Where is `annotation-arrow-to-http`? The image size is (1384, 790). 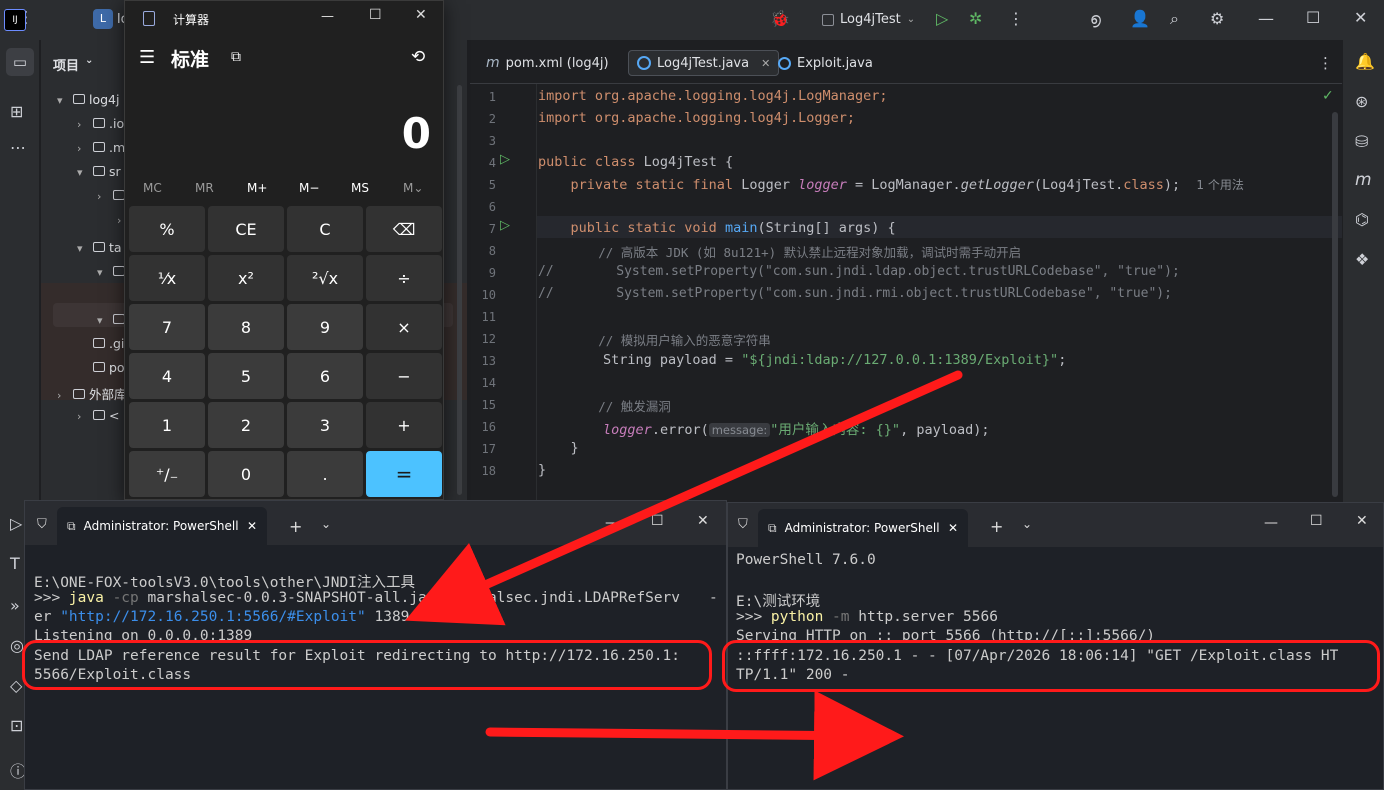 annotation-arrow-to-http is located at coordinates (694, 735).